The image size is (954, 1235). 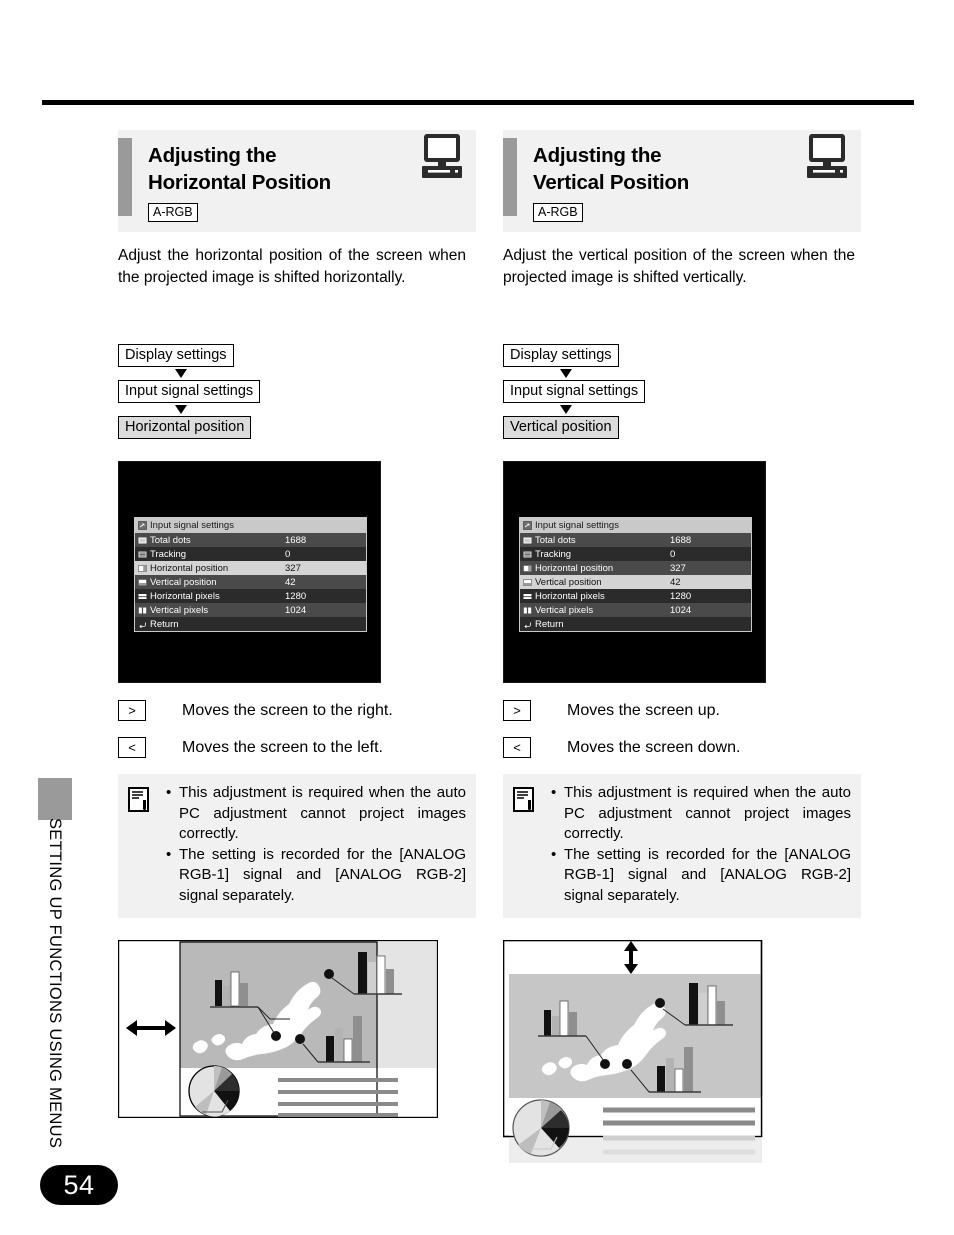 I want to click on osd-row-value: 1280, so click(x=296, y=596).